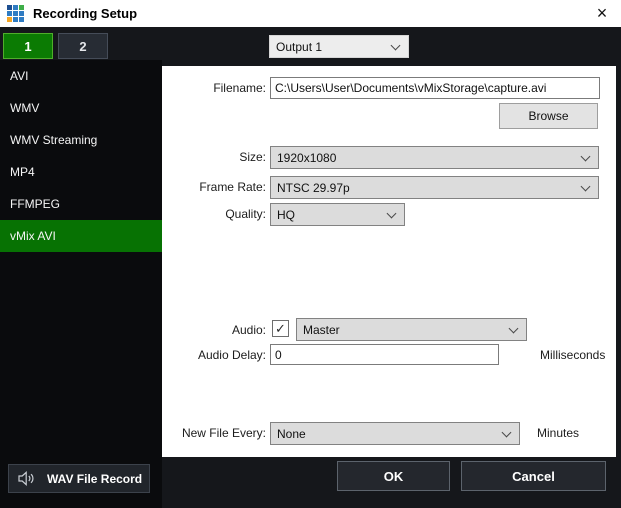 The image size is (621, 508). I want to click on audio-label: Audio:, so click(248, 330).